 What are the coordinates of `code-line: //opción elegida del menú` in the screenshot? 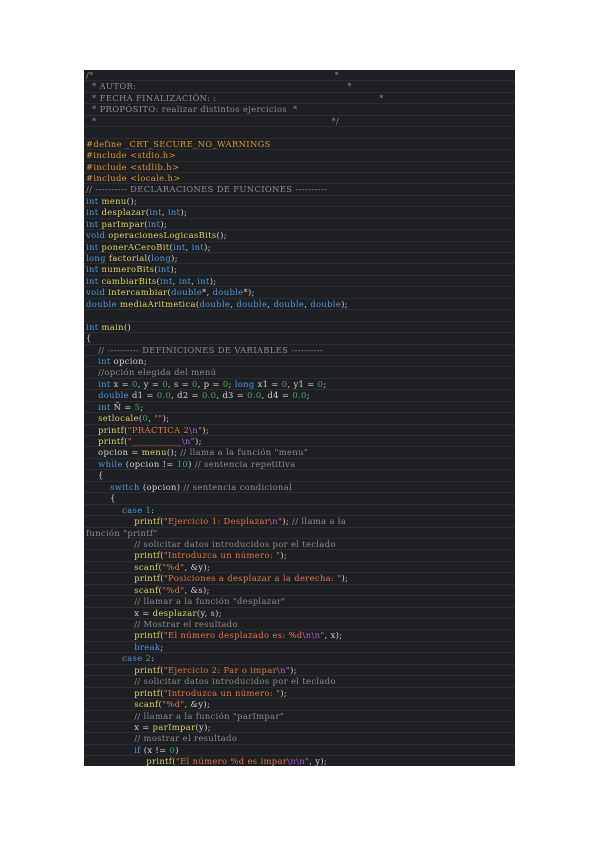 It's located at (299, 373).